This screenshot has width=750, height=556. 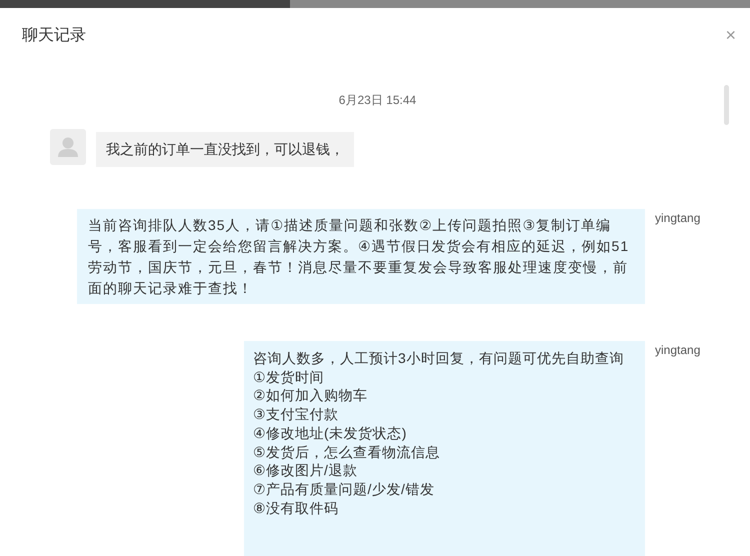 What do you see at coordinates (439, 358) in the screenshot?
I see `message-text: 咨询人数多，人工预计3小时回复，有问题可优先自助查询` at bounding box center [439, 358].